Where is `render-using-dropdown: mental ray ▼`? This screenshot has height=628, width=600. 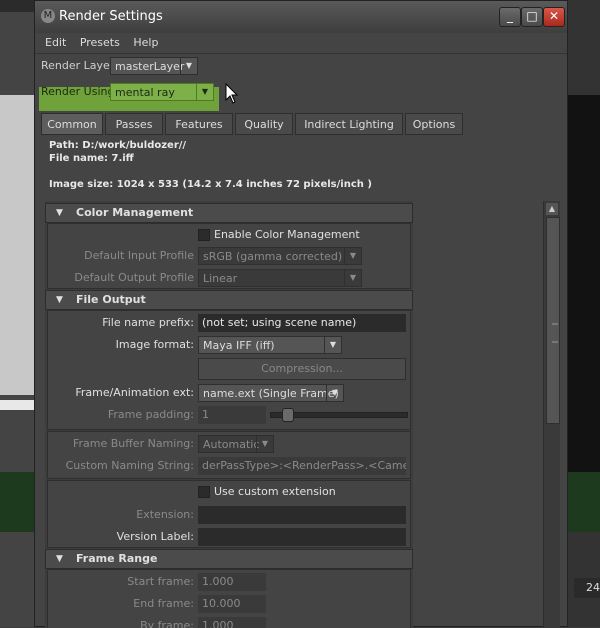
render-using-dropdown: mental ray ▼ is located at coordinates (162, 92).